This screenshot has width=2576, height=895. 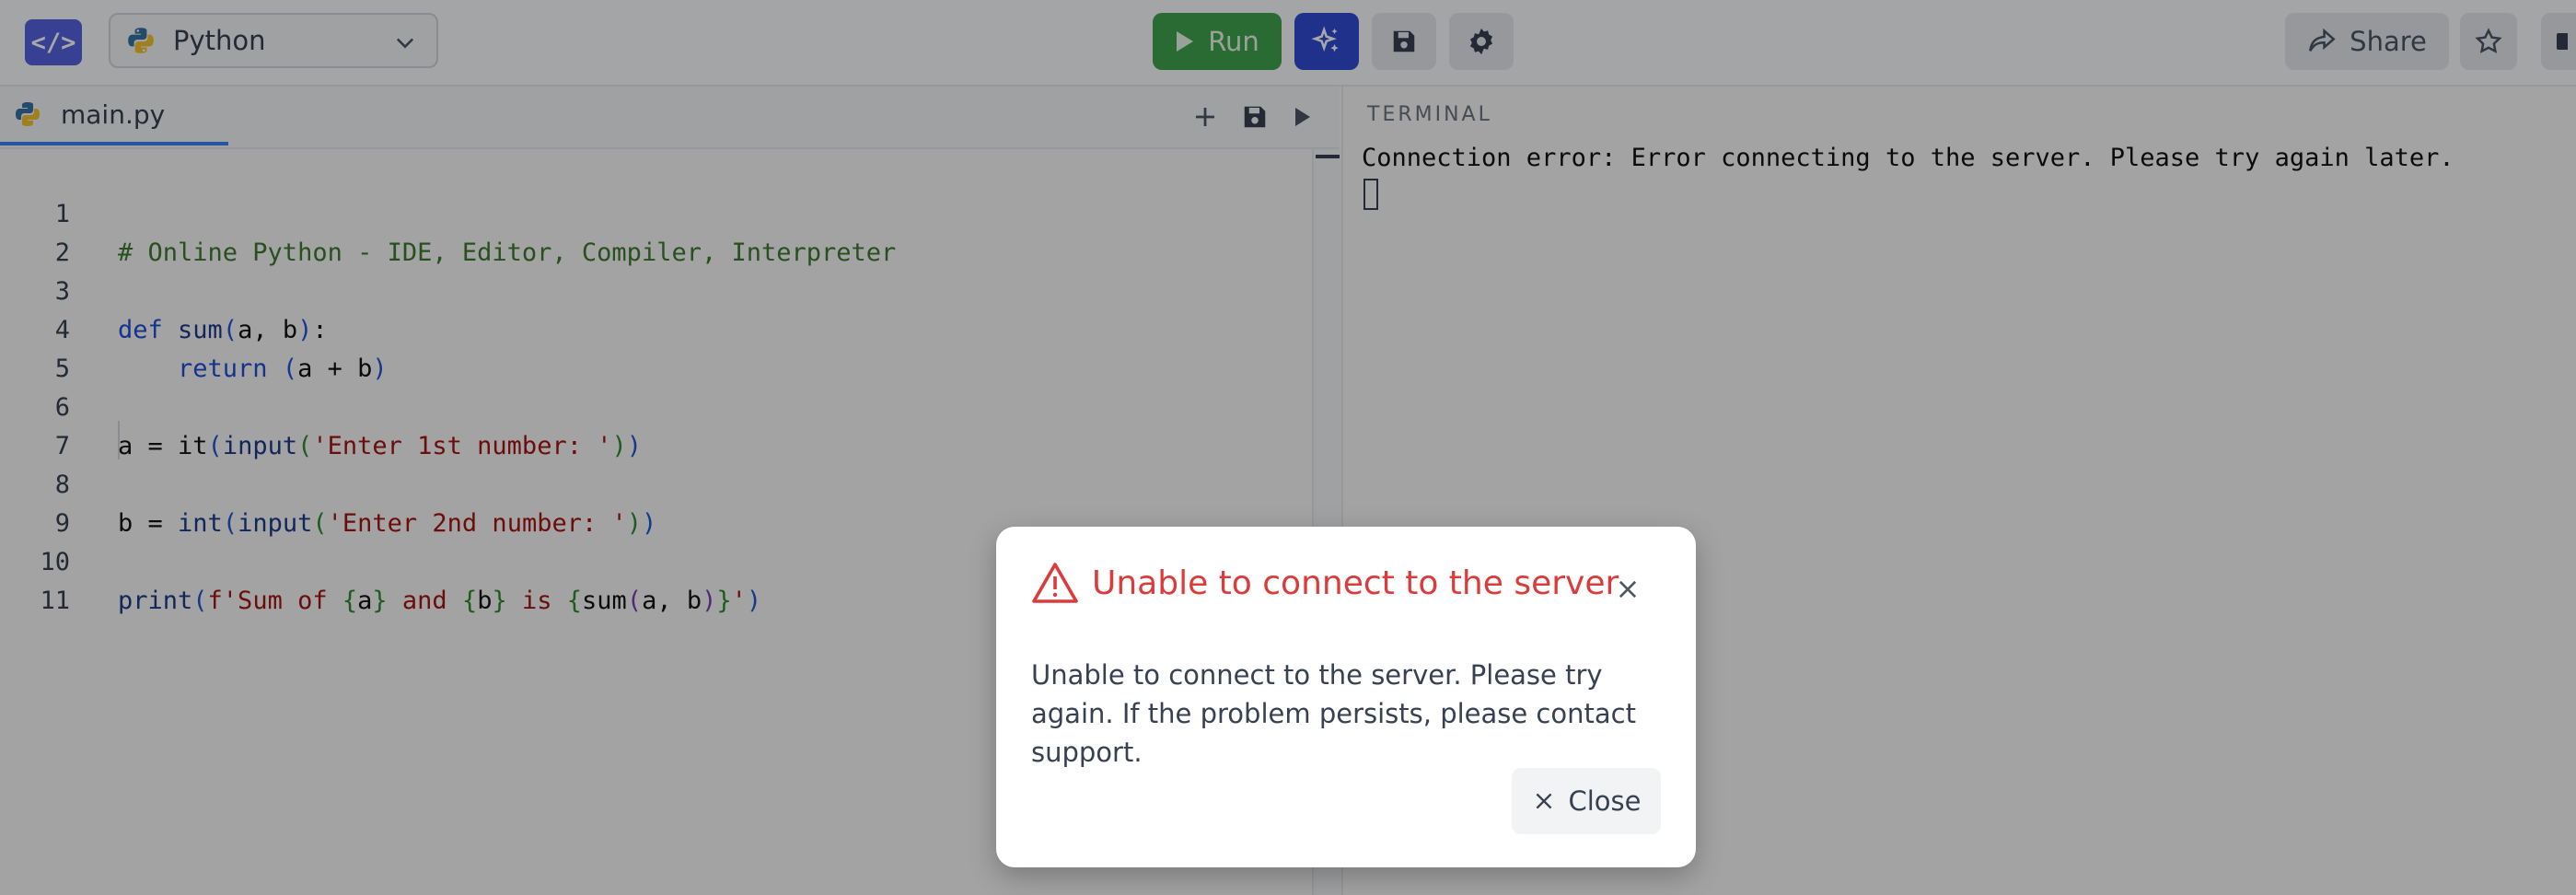 I want to click on dialog-header: Unable to connect to the server, so click(x=1325, y=583).